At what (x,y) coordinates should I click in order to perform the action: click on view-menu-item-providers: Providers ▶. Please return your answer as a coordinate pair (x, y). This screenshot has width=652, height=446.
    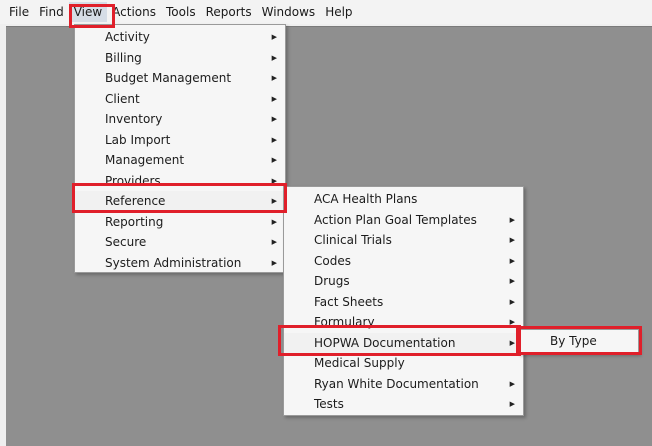
    Looking at the image, I should click on (180, 181).